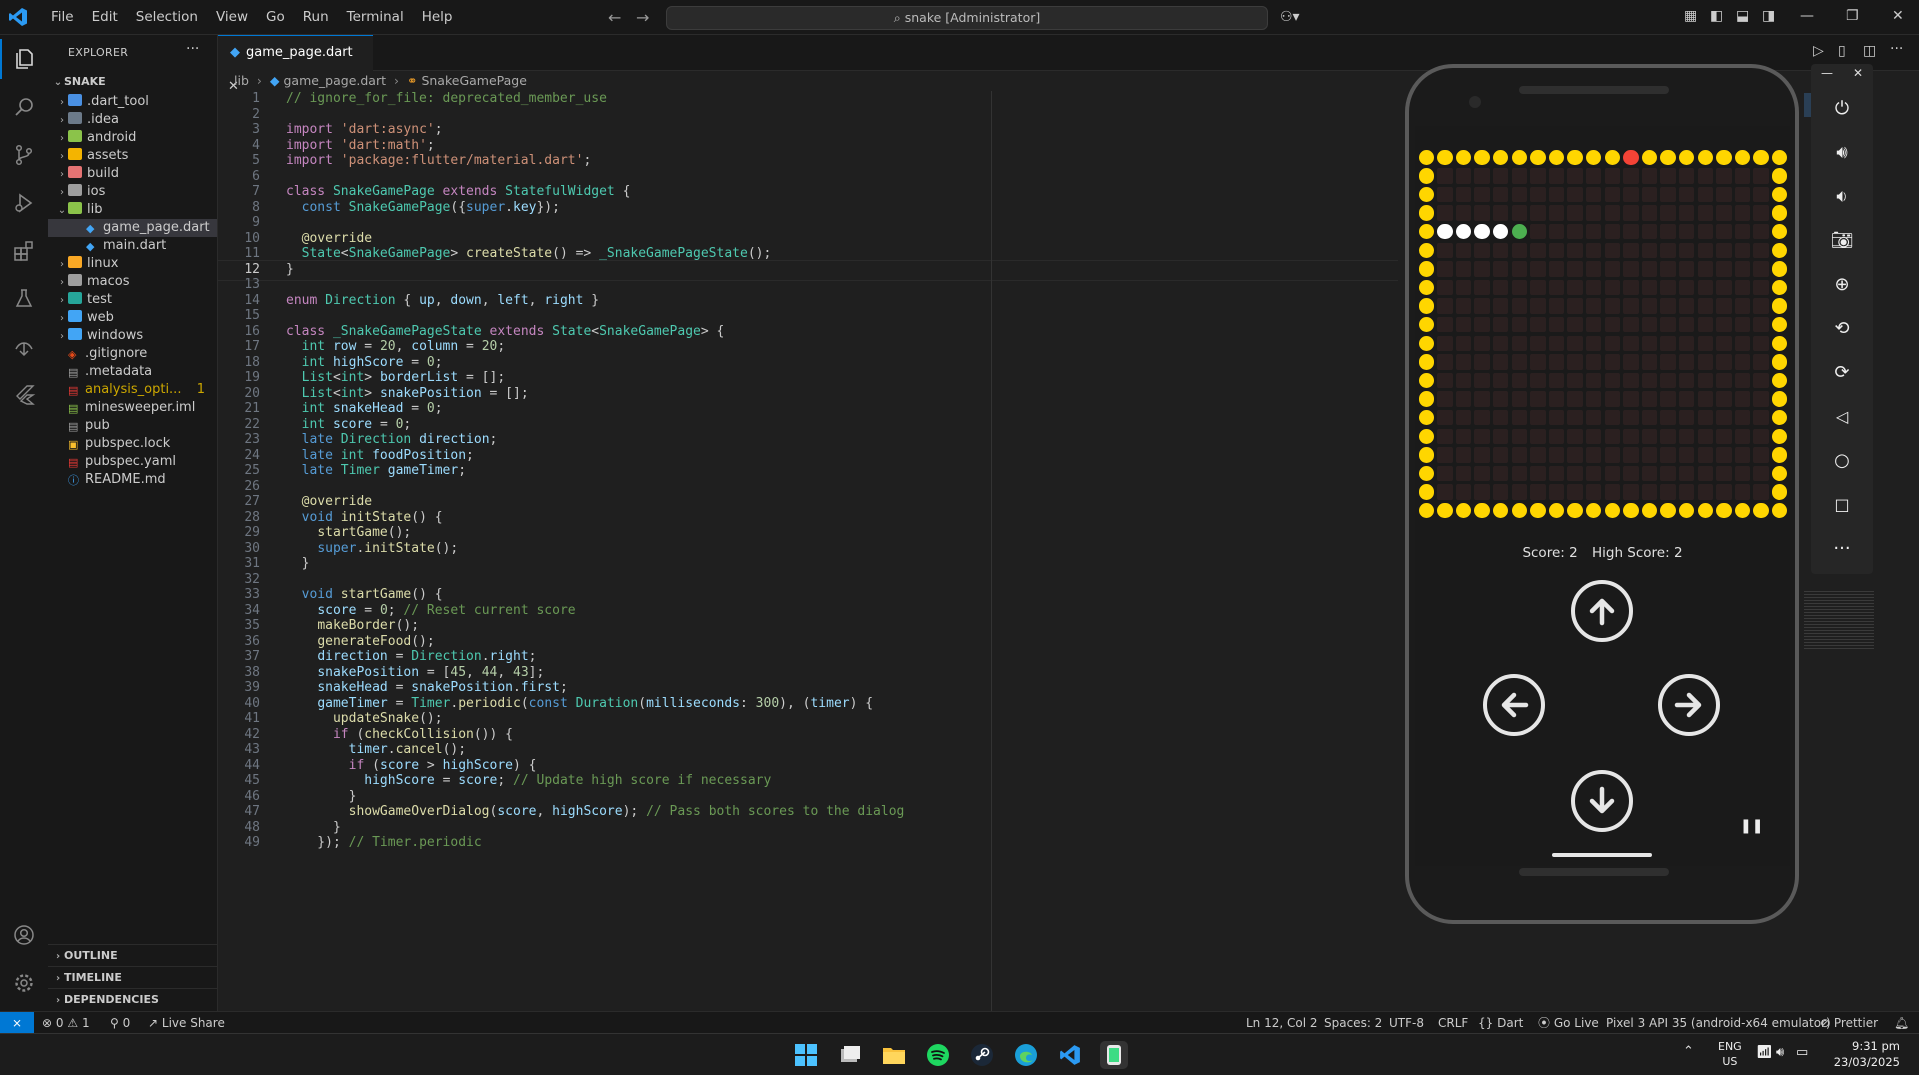 This screenshot has width=1919, height=1075. I want to click on tree-item: › macos, so click(132, 282).